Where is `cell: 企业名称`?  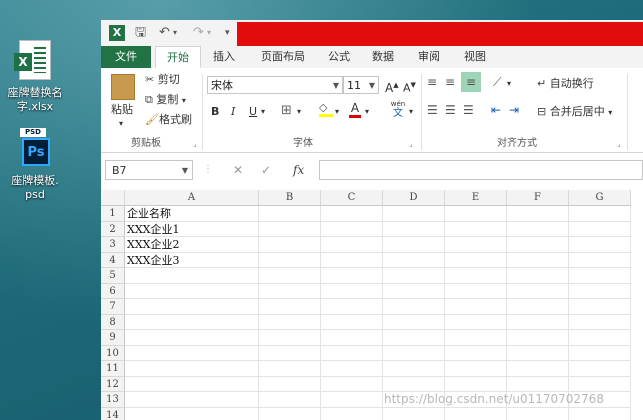
cell: 企业名称 is located at coordinates (192, 214).